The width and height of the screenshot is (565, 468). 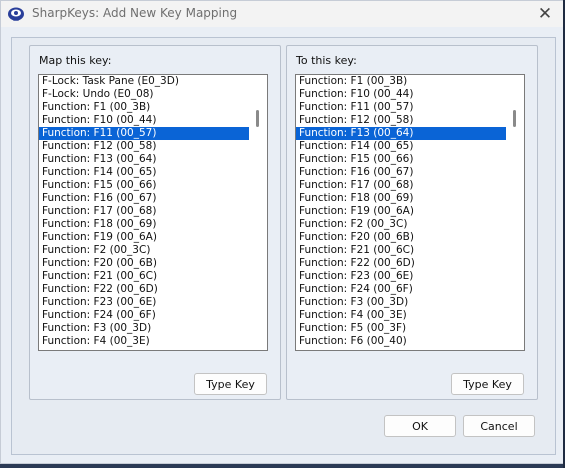 What do you see at coordinates (401, 107) in the screenshot?
I see `list-item: Function: F11 (00_57)` at bounding box center [401, 107].